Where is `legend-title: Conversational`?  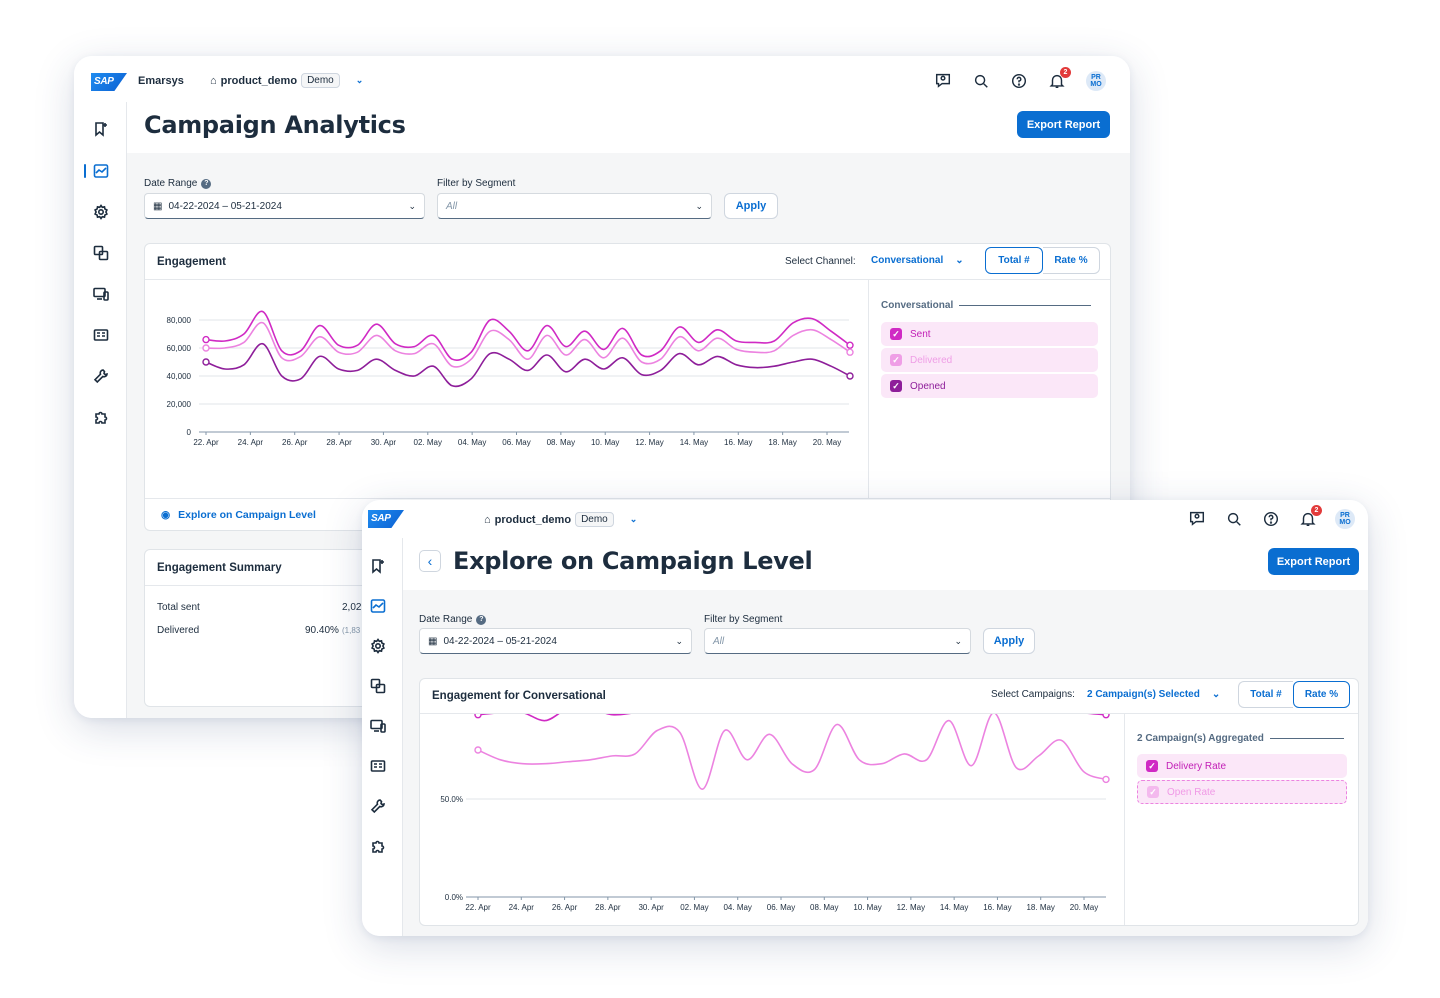 legend-title: Conversational is located at coordinates (986, 305).